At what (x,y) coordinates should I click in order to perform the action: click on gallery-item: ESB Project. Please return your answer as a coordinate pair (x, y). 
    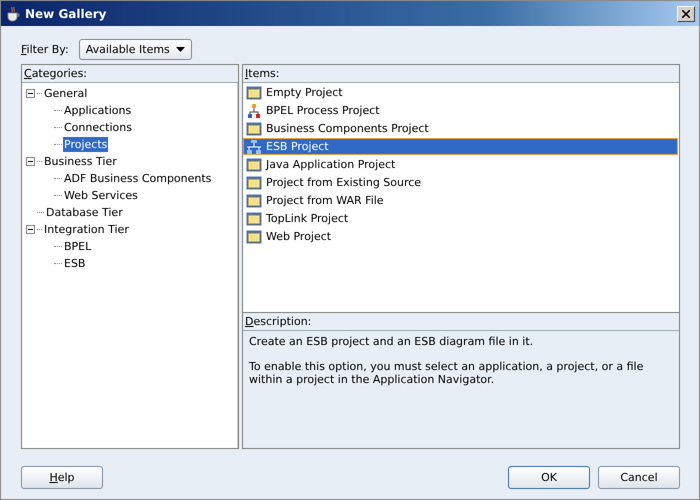
    Looking at the image, I should click on (460, 146).